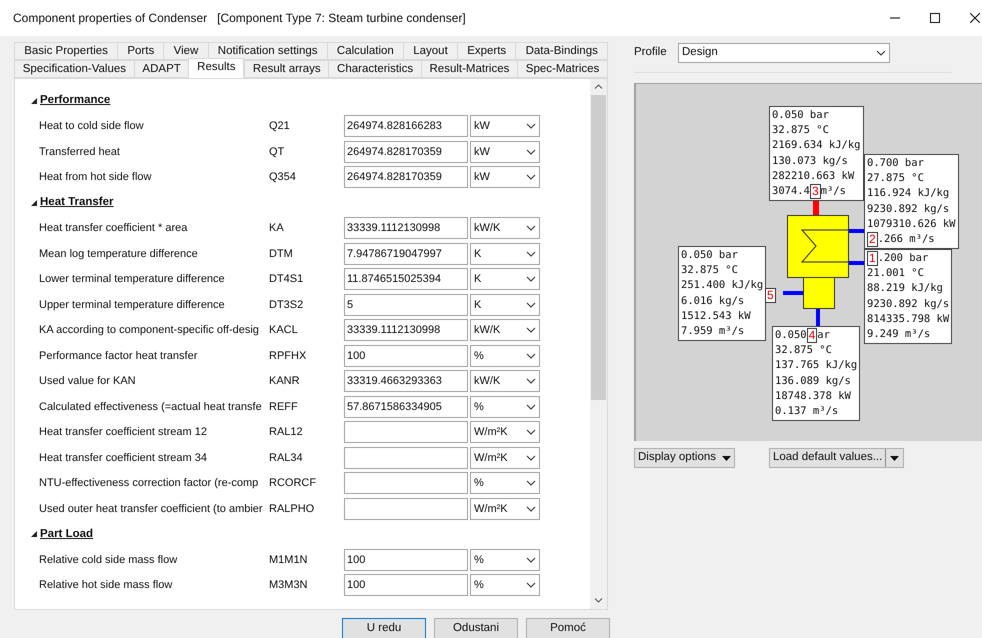  I want to click on tab: Basic Properties, so click(66, 51).